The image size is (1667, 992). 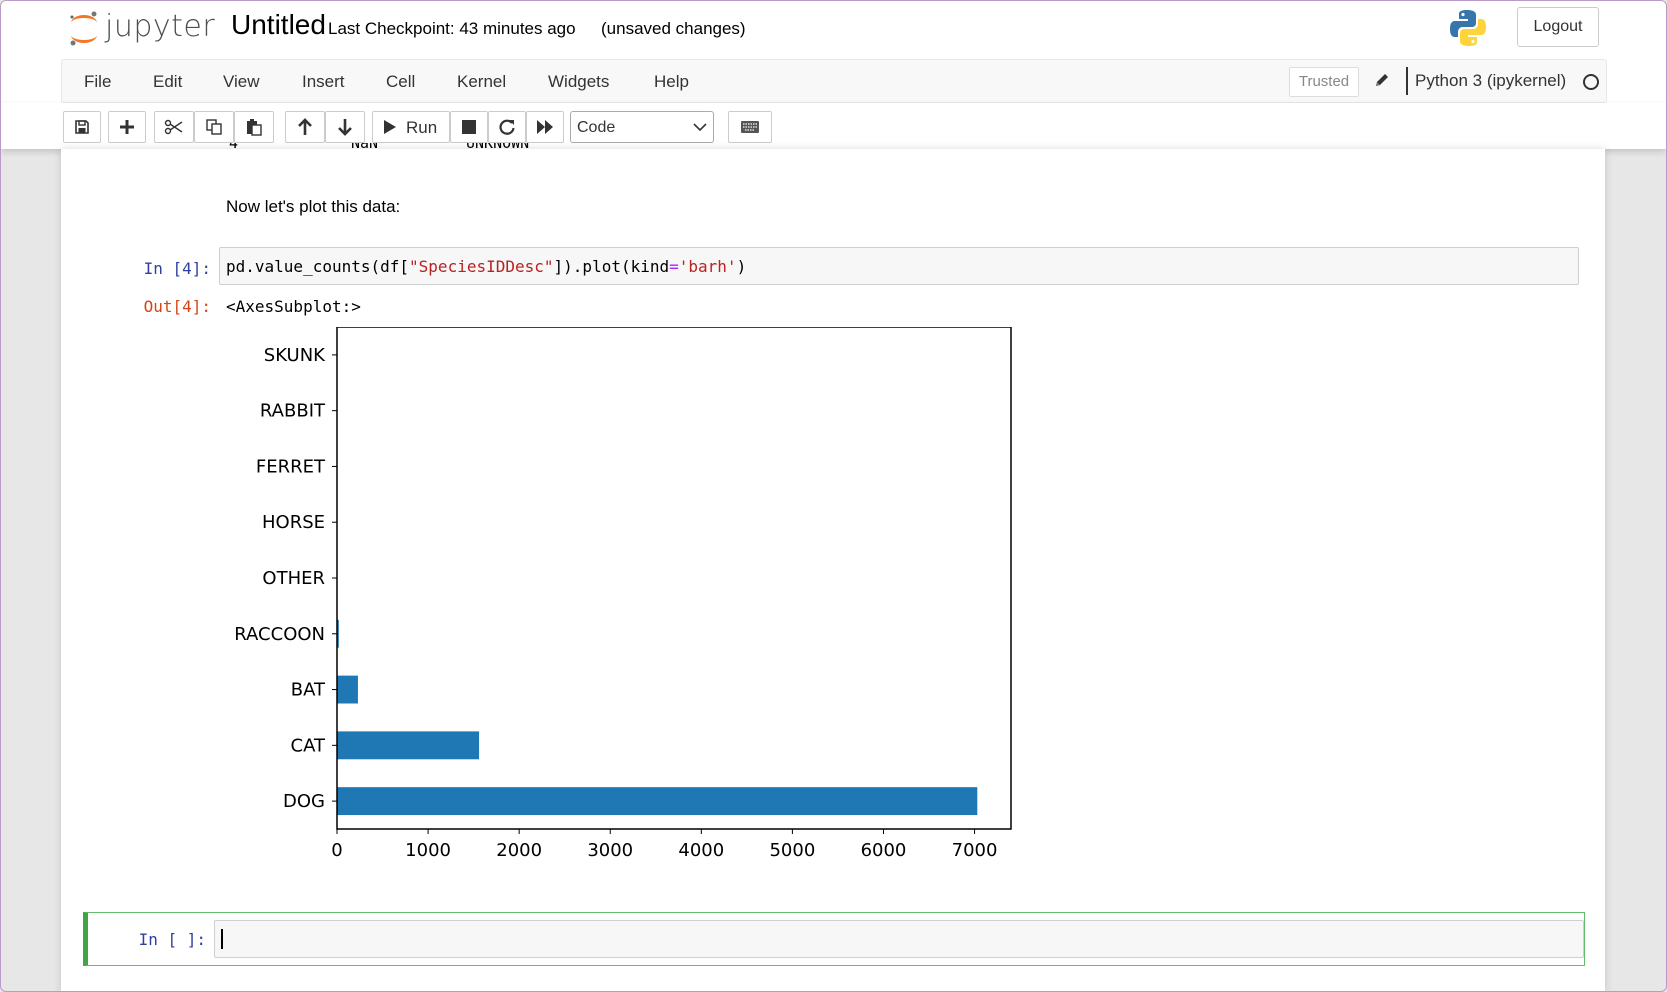 What do you see at coordinates (1558, 27) in the screenshot?
I see `logout-button: Logout` at bounding box center [1558, 27].